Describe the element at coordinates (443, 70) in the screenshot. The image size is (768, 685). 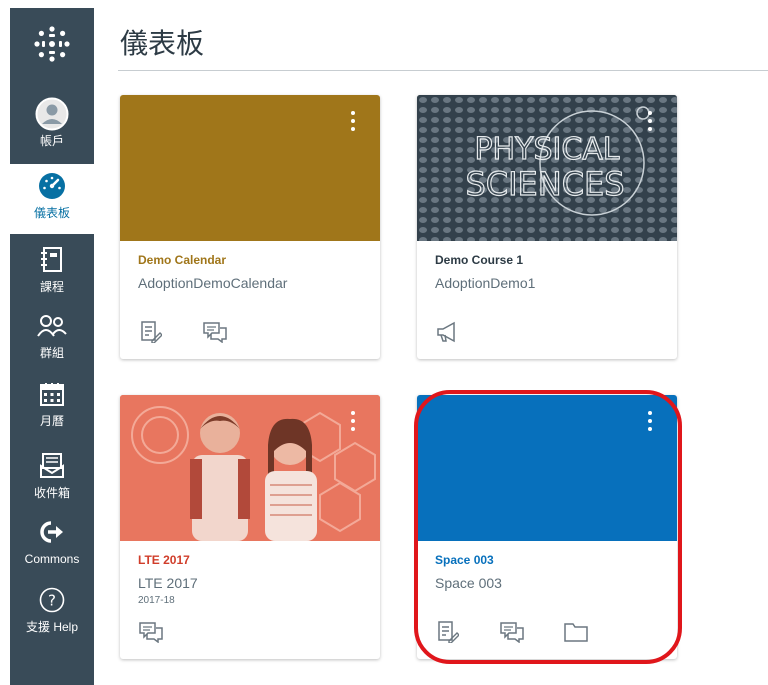
I see `header-divider` at that location.